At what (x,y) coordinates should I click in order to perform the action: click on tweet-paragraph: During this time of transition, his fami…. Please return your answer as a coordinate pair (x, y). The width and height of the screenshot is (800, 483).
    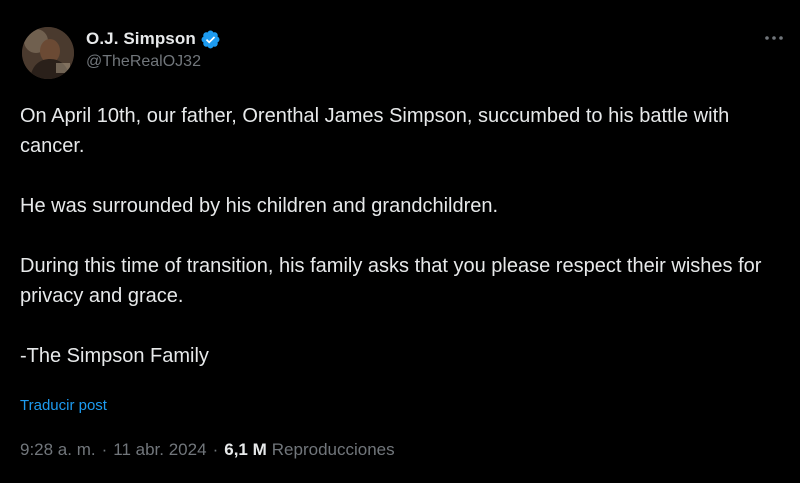
    Looking at the image, I should click on (391, 281).